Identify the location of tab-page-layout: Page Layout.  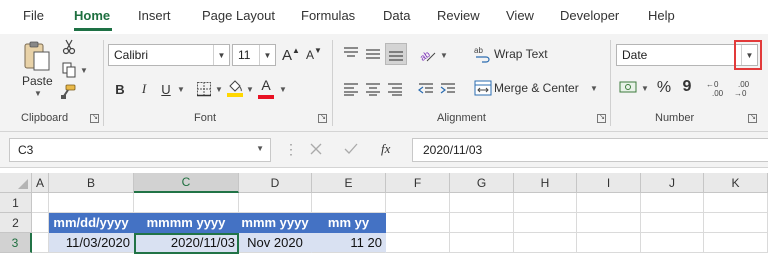
(238, 15).